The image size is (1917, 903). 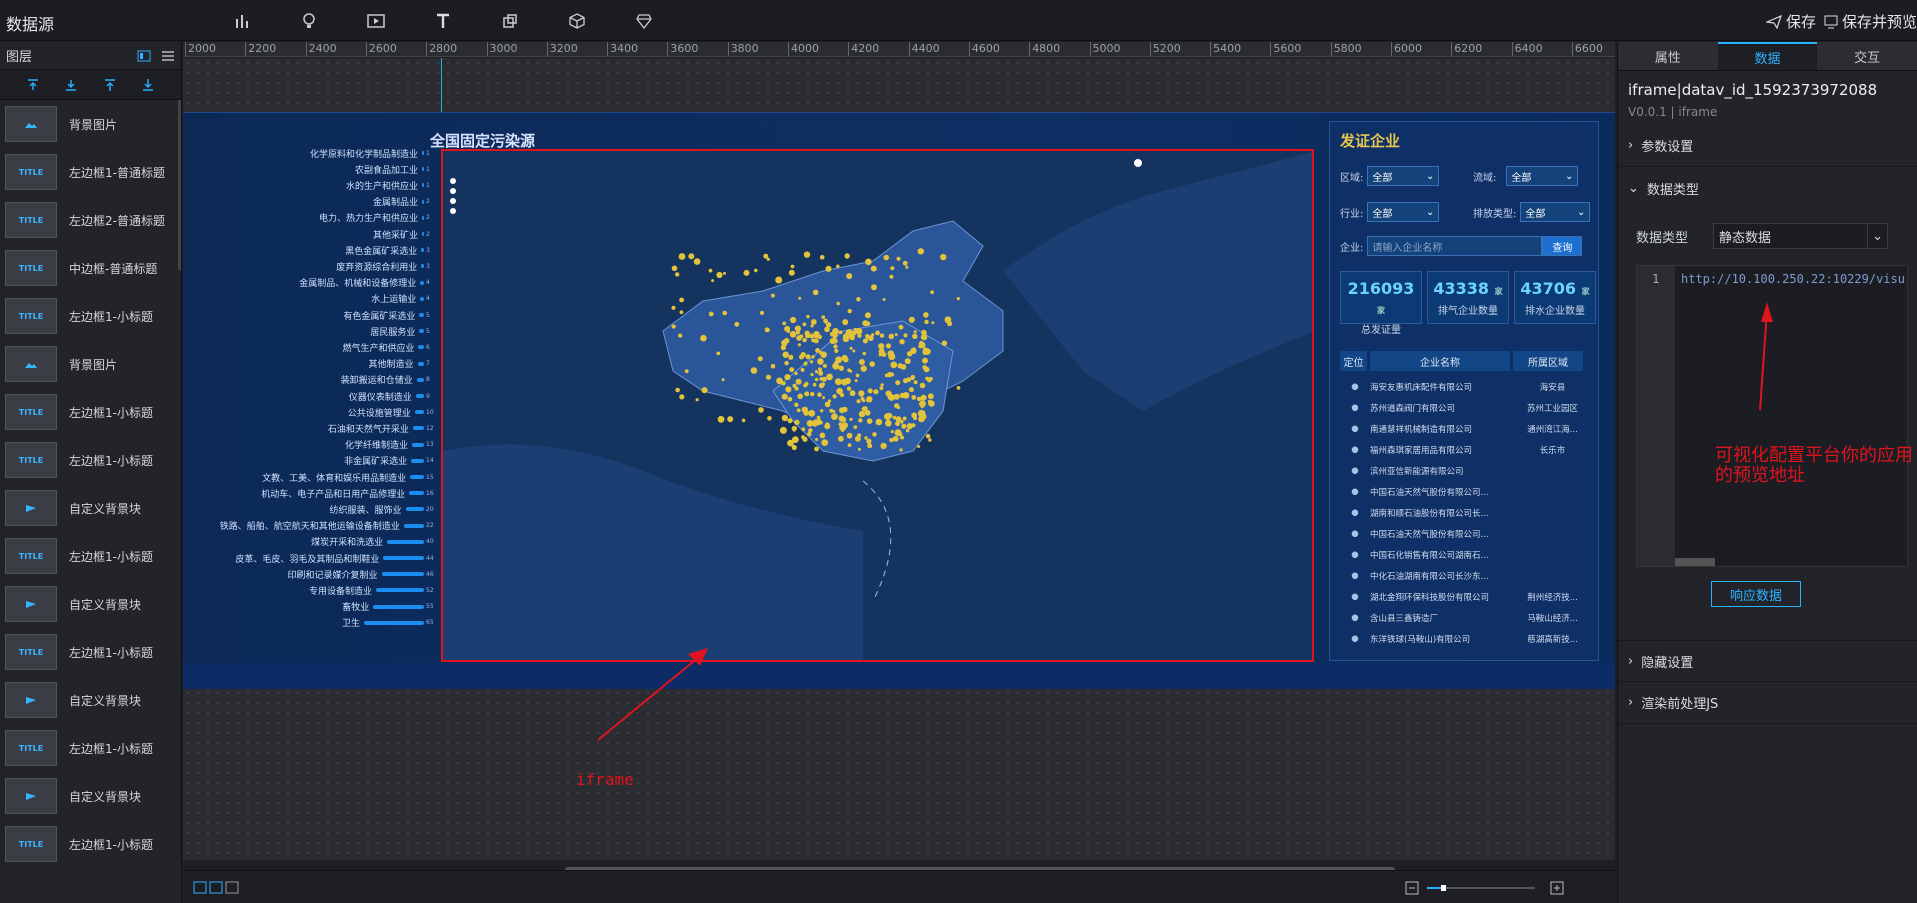 I want to click on preview-url-annotation: 可视化配置平台你的应用的预览地址, so click(x=1814, y=465).